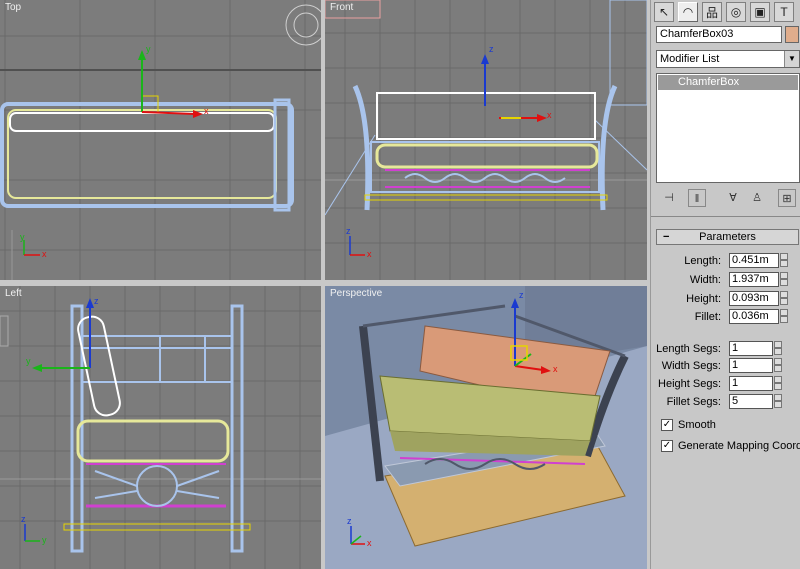 This screenshot has width=800, height=569. What do you see at coordinates (719, 34) in the screenshot?
I see `object-name-field: ChamferBox03` at bounding box center [719, 34].